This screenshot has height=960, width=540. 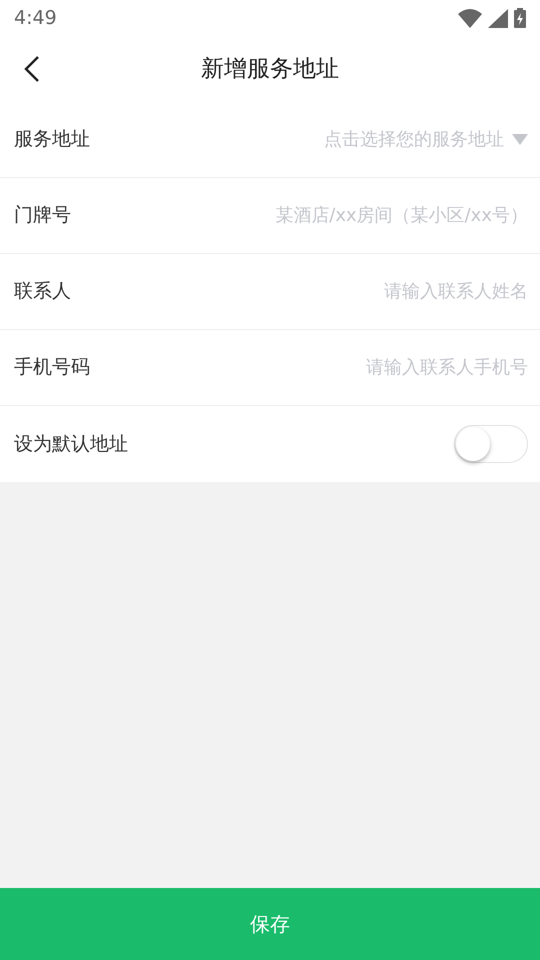 What do you see at coordinates (270, 924) in the screenshot?
I see `save-button: 保存` at bounding box center [270, 924].